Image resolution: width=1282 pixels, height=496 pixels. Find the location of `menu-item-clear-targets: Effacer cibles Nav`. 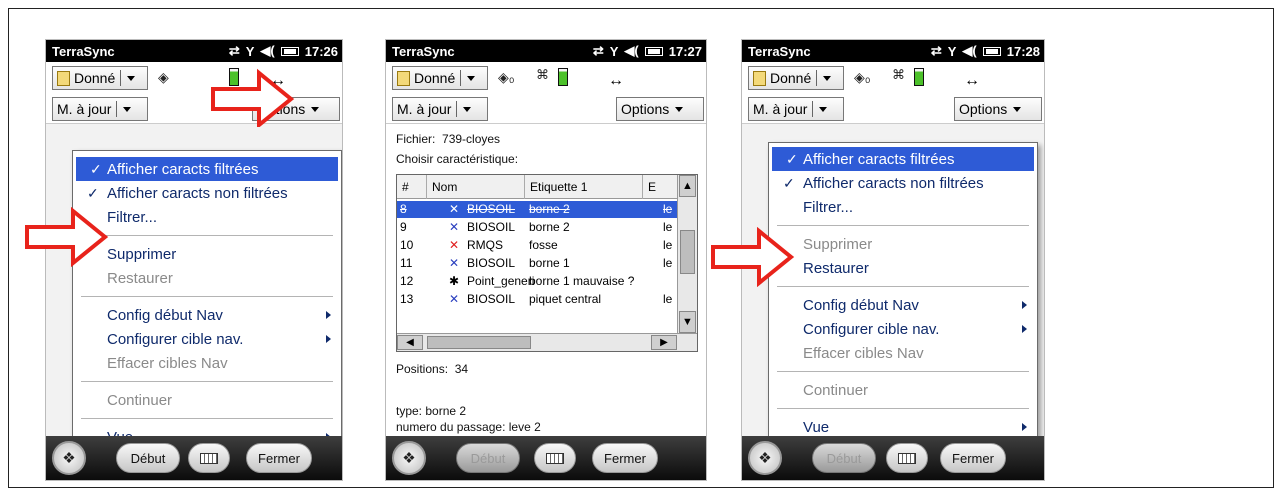

menu-item-clear-targets: Effacer cibles Nav is located at coordinates (863, 353).